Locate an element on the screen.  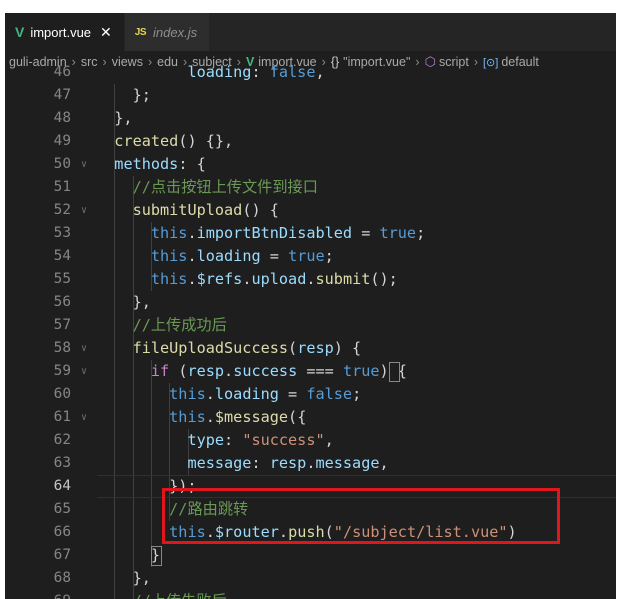
line-number: 53 is located at coordinates (62, 233).